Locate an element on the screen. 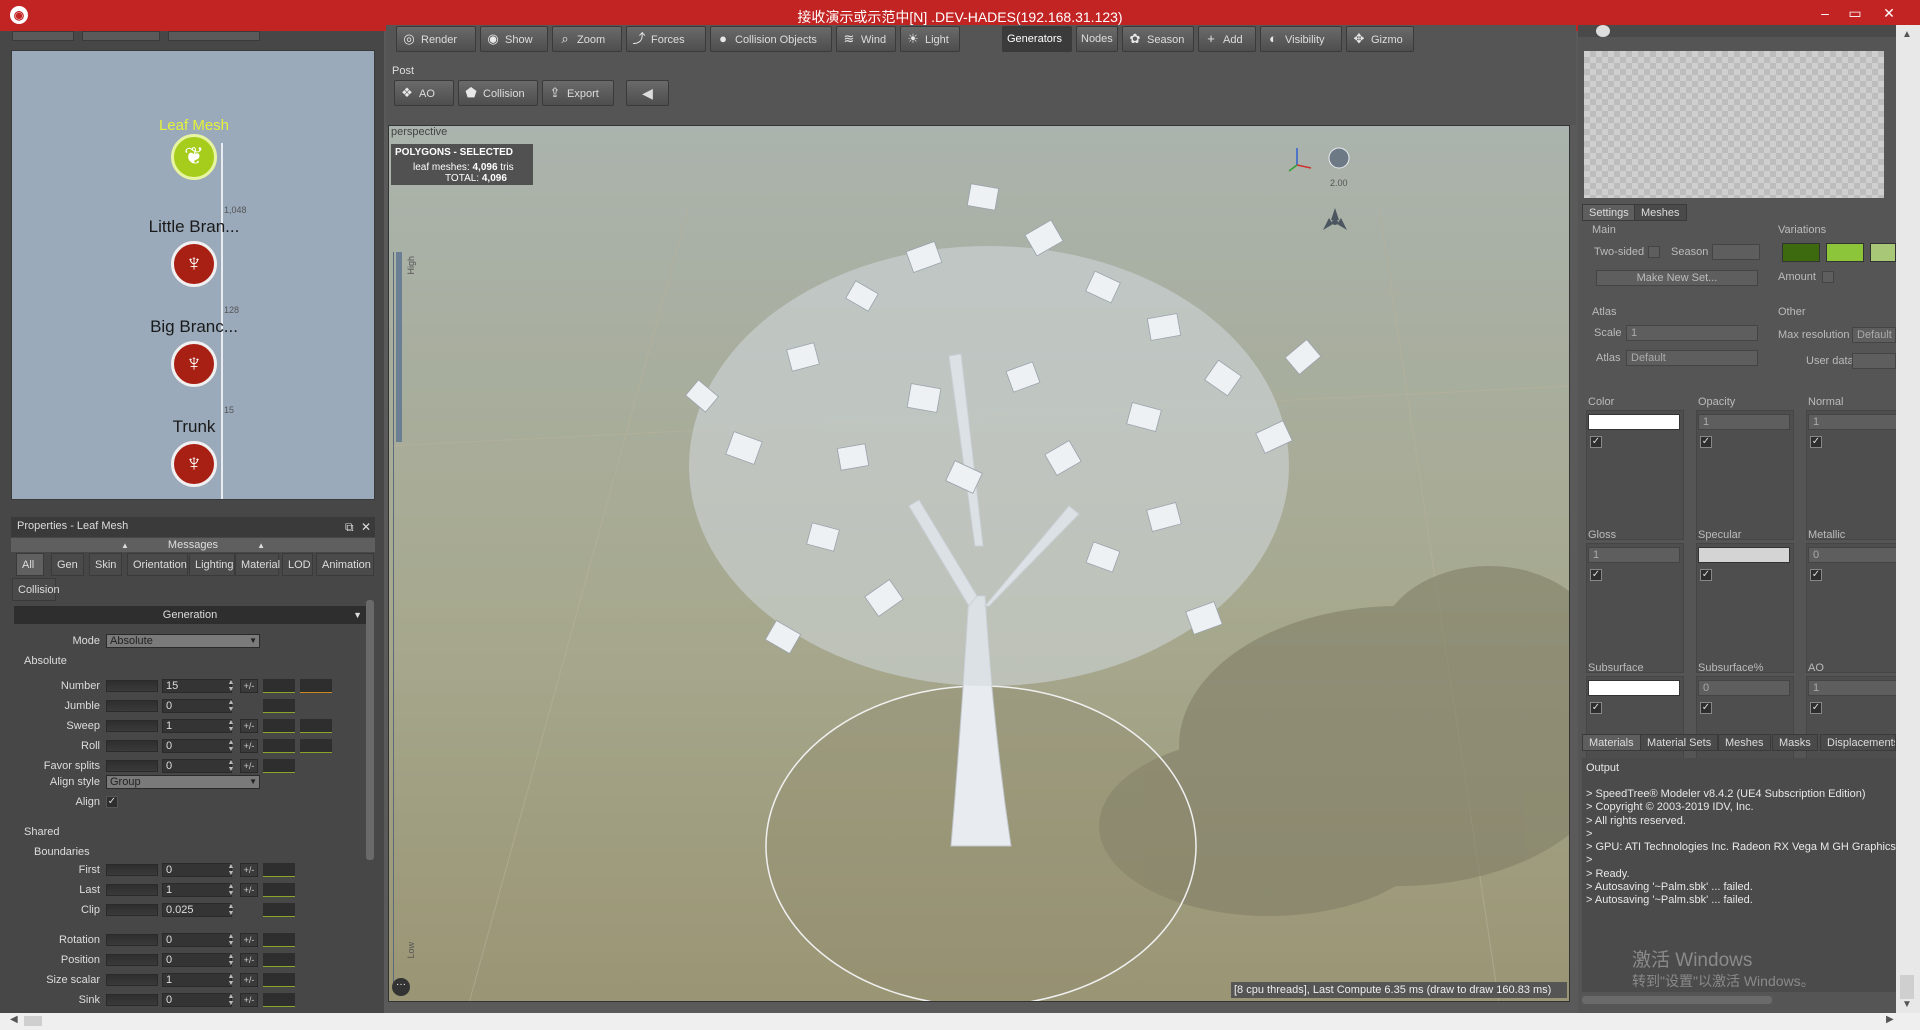 The width and height of the screenshot is (1920, 1030). graph-node-trunk: Trunk ♆ is located at coordinates (193, 452).